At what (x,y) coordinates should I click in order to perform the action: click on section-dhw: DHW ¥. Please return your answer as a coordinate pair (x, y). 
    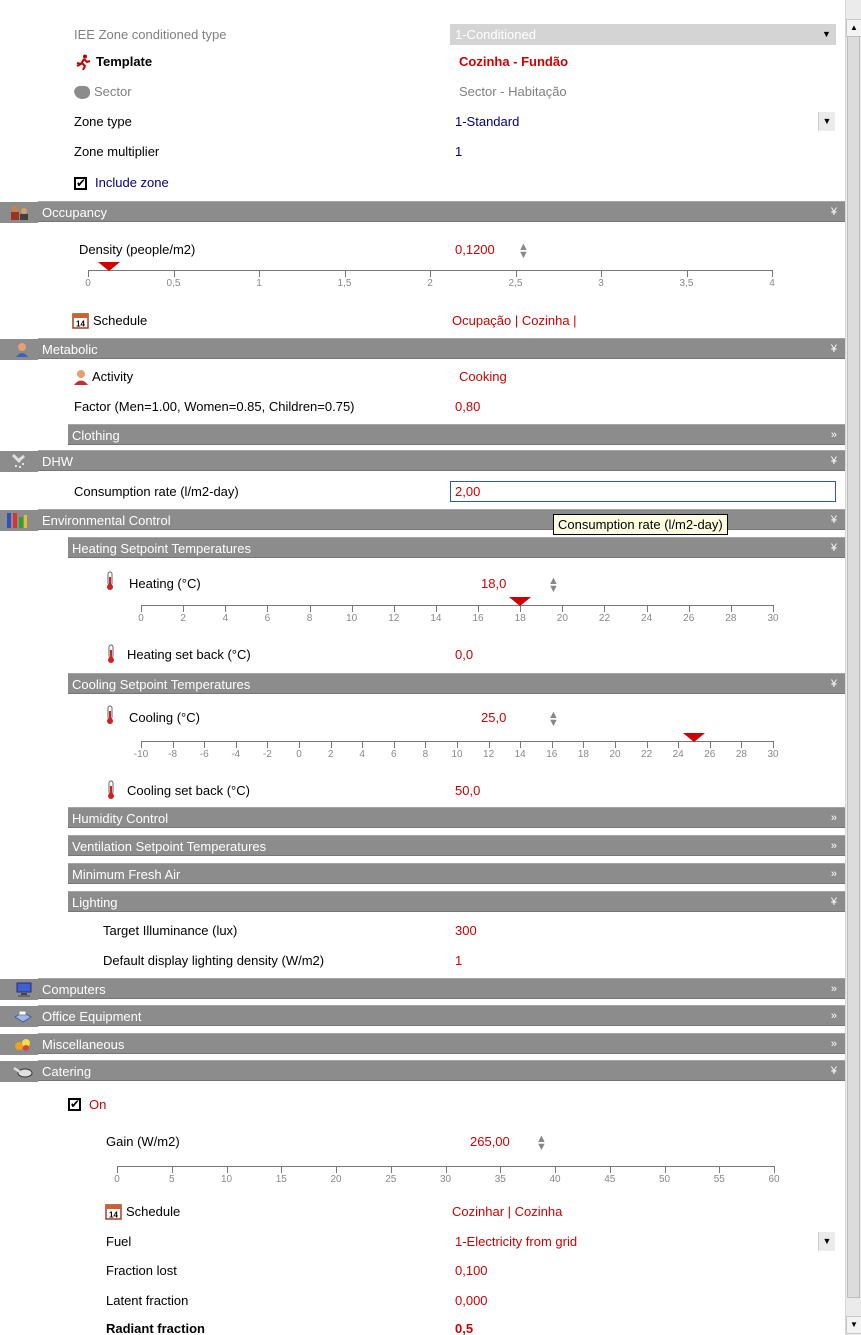
    Looking at the image, I should click on (422, 461).